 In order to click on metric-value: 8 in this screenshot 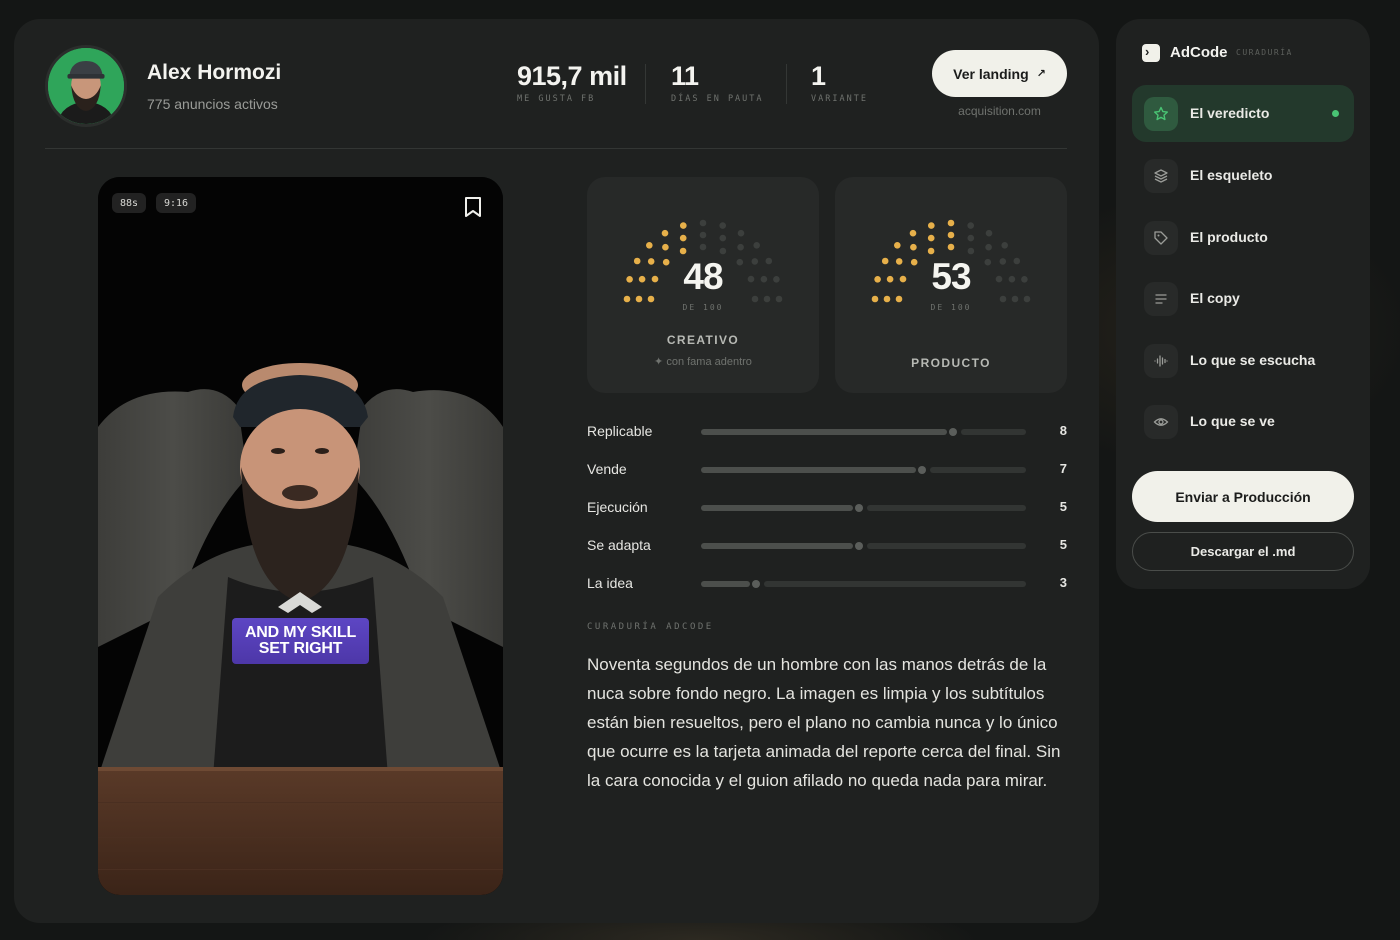, I will do `click(1063, 430)`.